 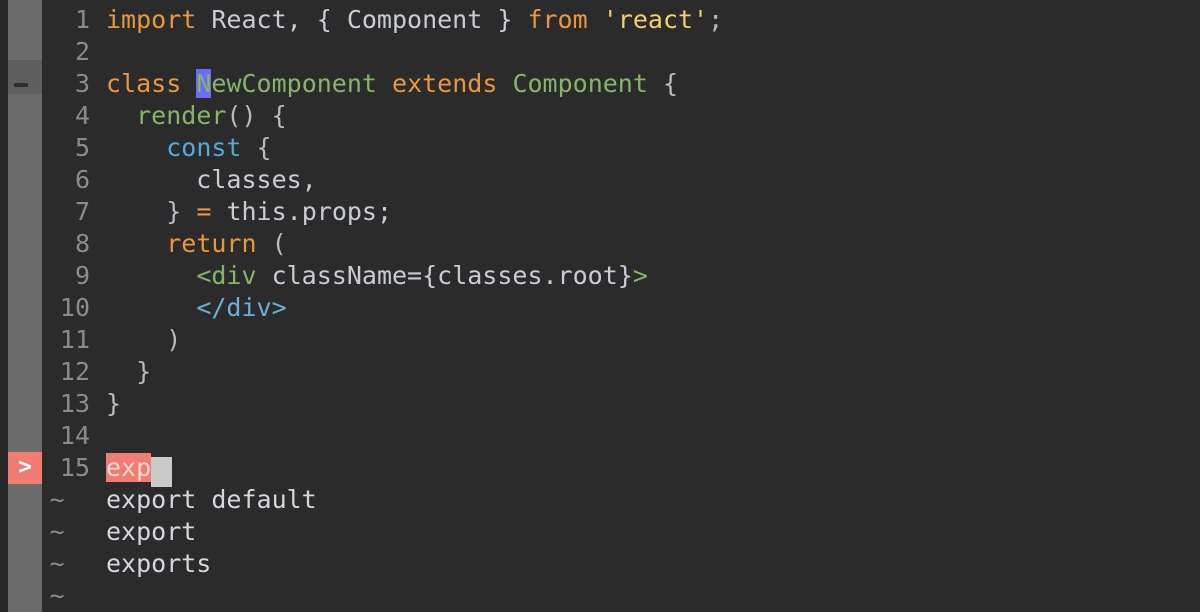 I want to click on suggestion-label: export default, so click(x=211, y=500).